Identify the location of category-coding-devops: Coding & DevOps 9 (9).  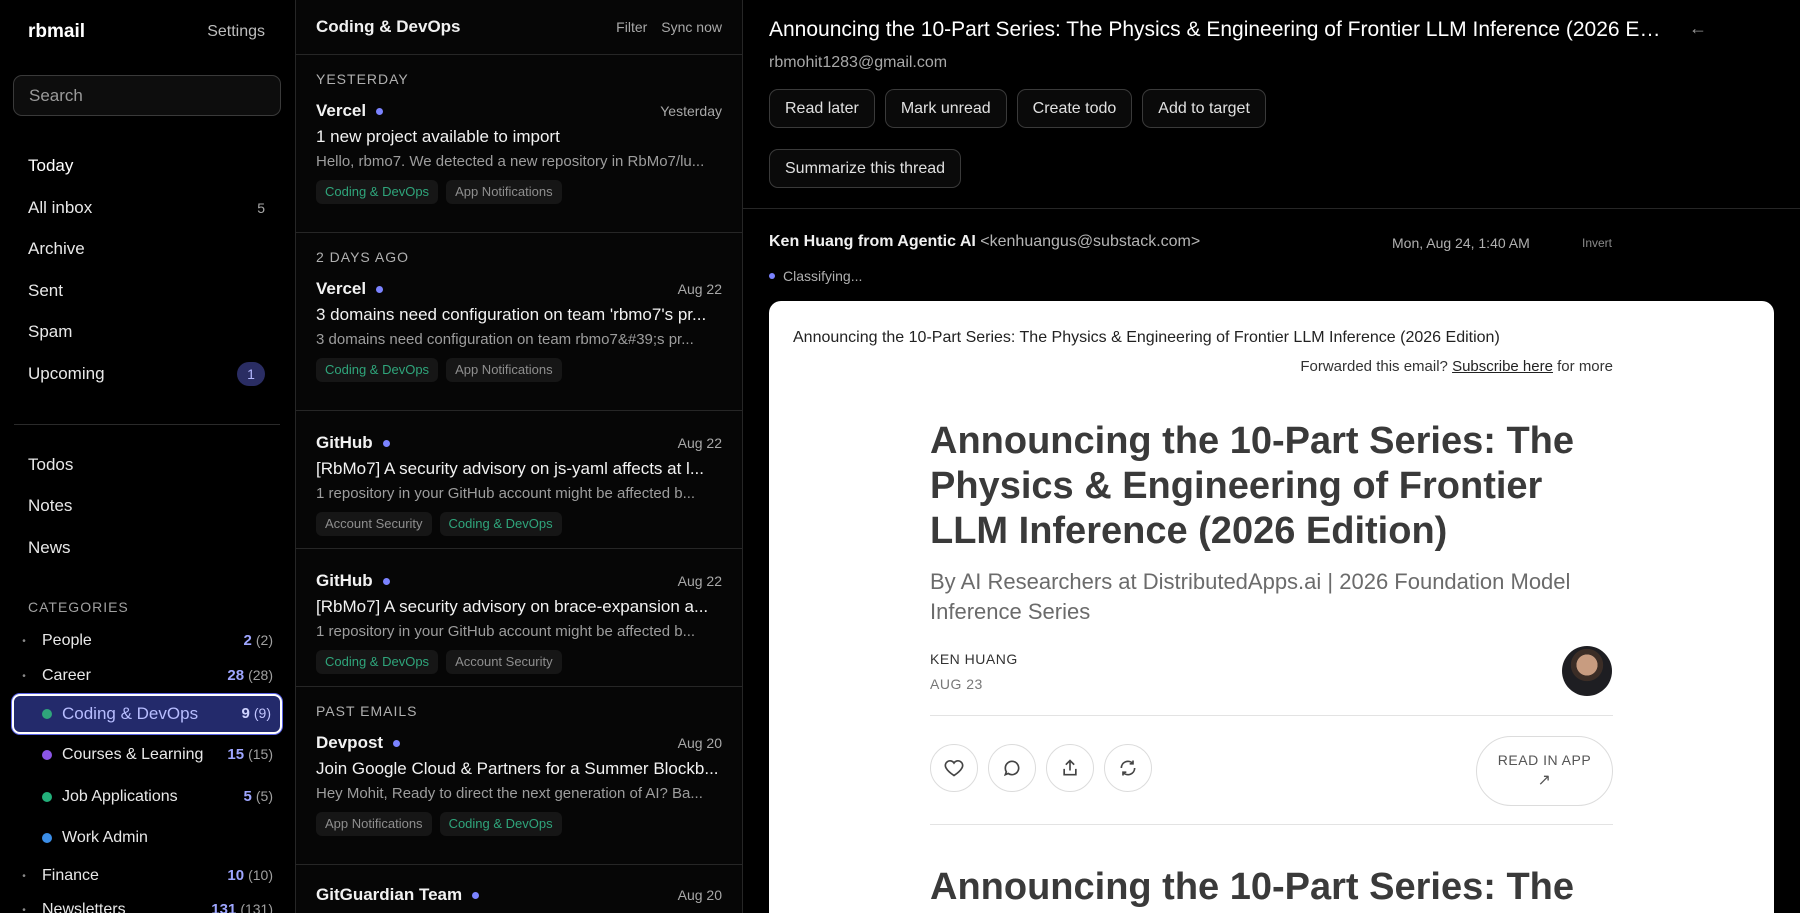
(147, 714).